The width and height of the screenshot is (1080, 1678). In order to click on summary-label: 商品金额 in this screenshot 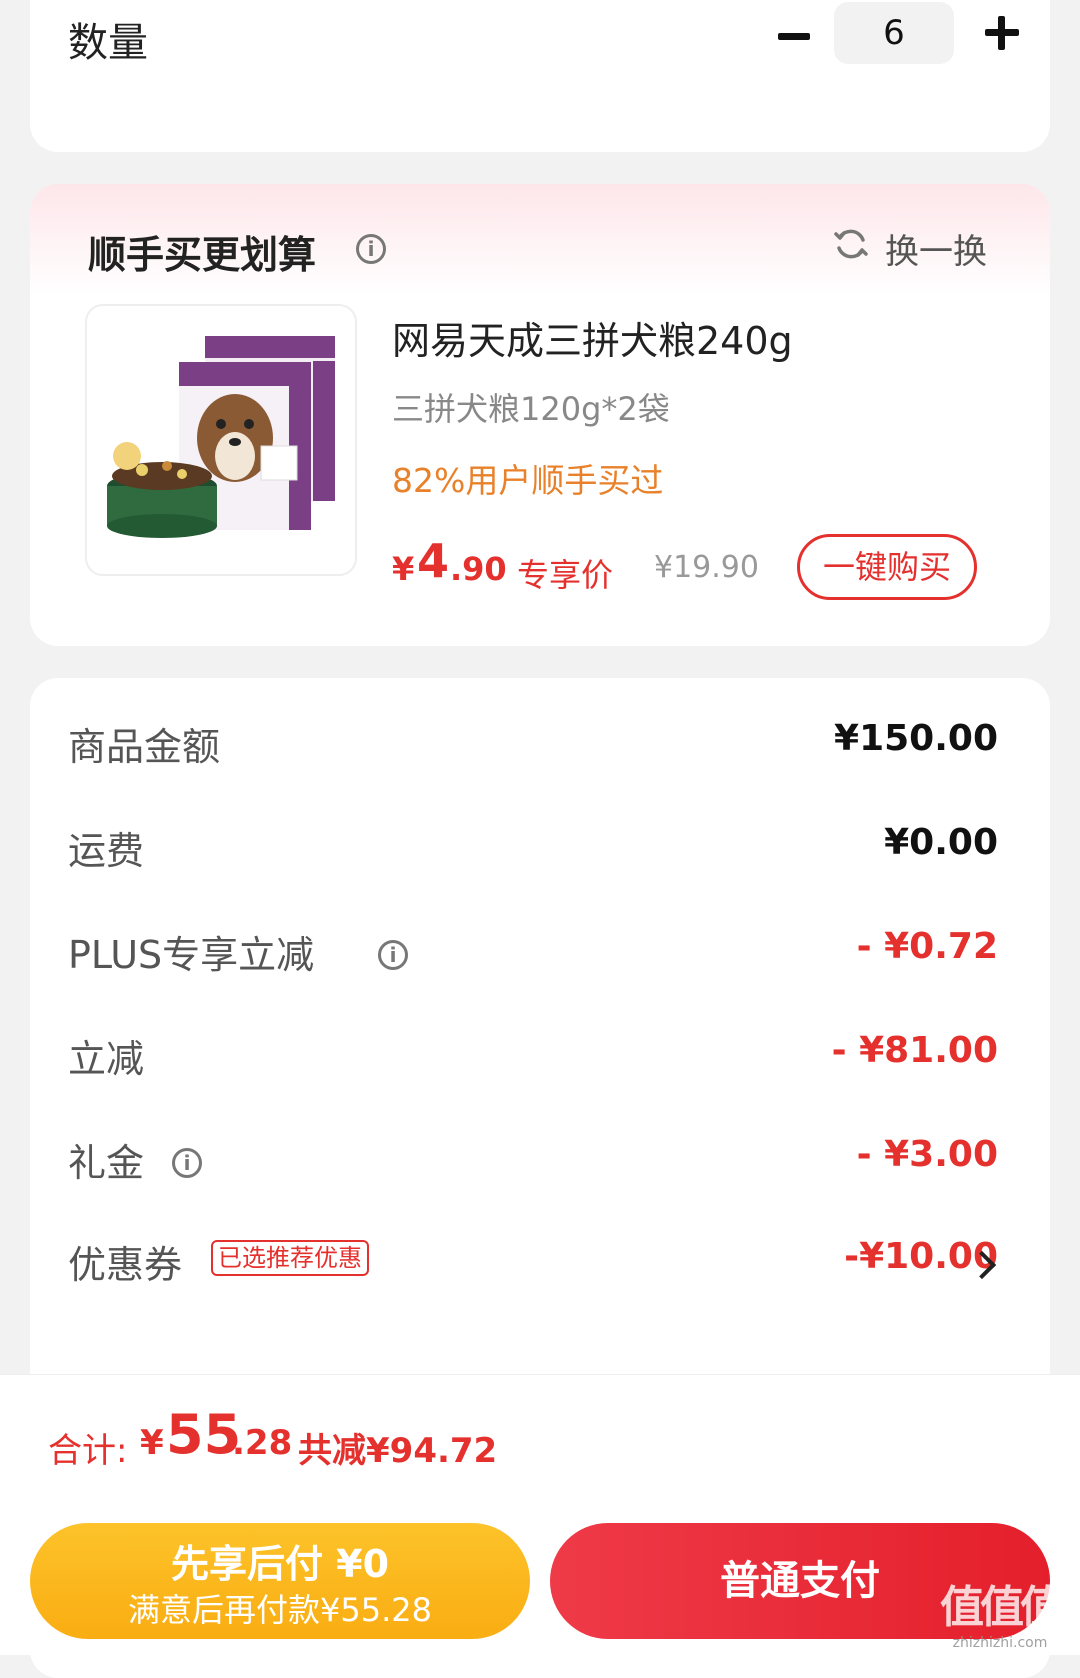, I will do `click(144, 747)`.